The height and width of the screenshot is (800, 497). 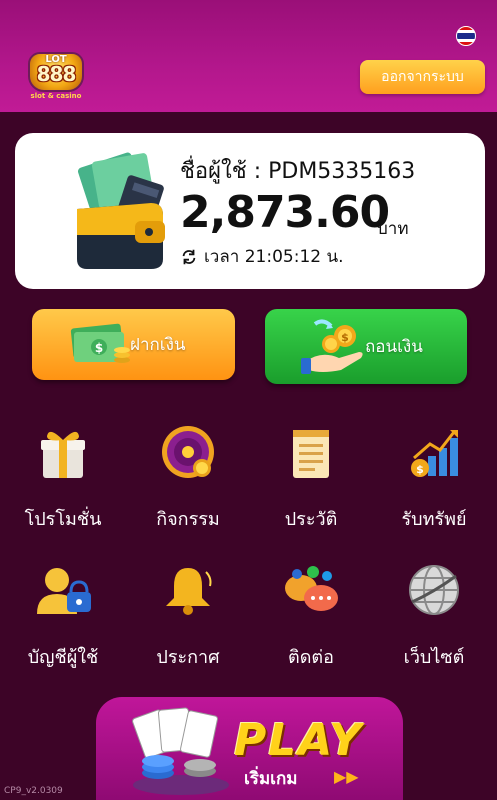 What do you see at coordinates (180, 751) in the screenshot?
I see `cards-chips-icon` at bounding box center [180, 751].